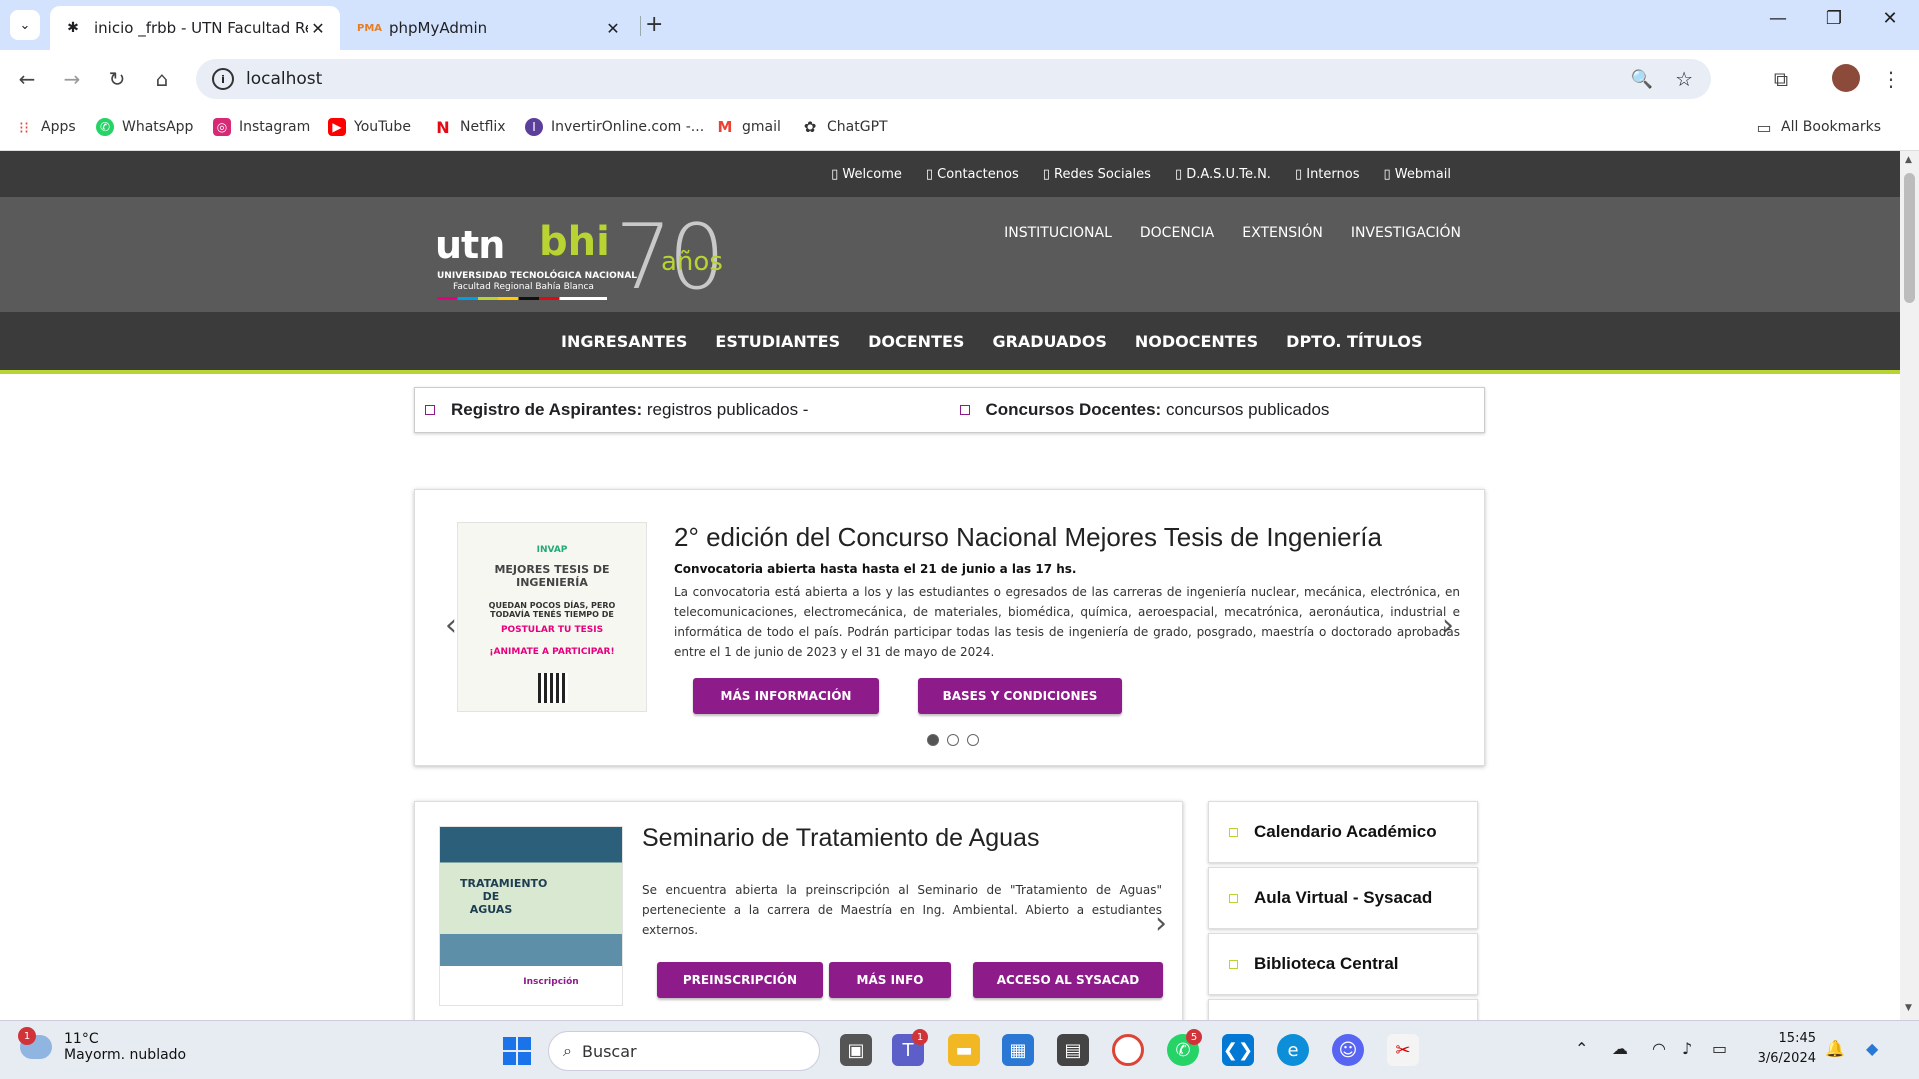 This screenshot has width=1919, height=1079. What do you see at coordinates (1872, 1048) in the screenshot?
I see `copilot-icon: ◆` at bounding box center [1872, 1048].